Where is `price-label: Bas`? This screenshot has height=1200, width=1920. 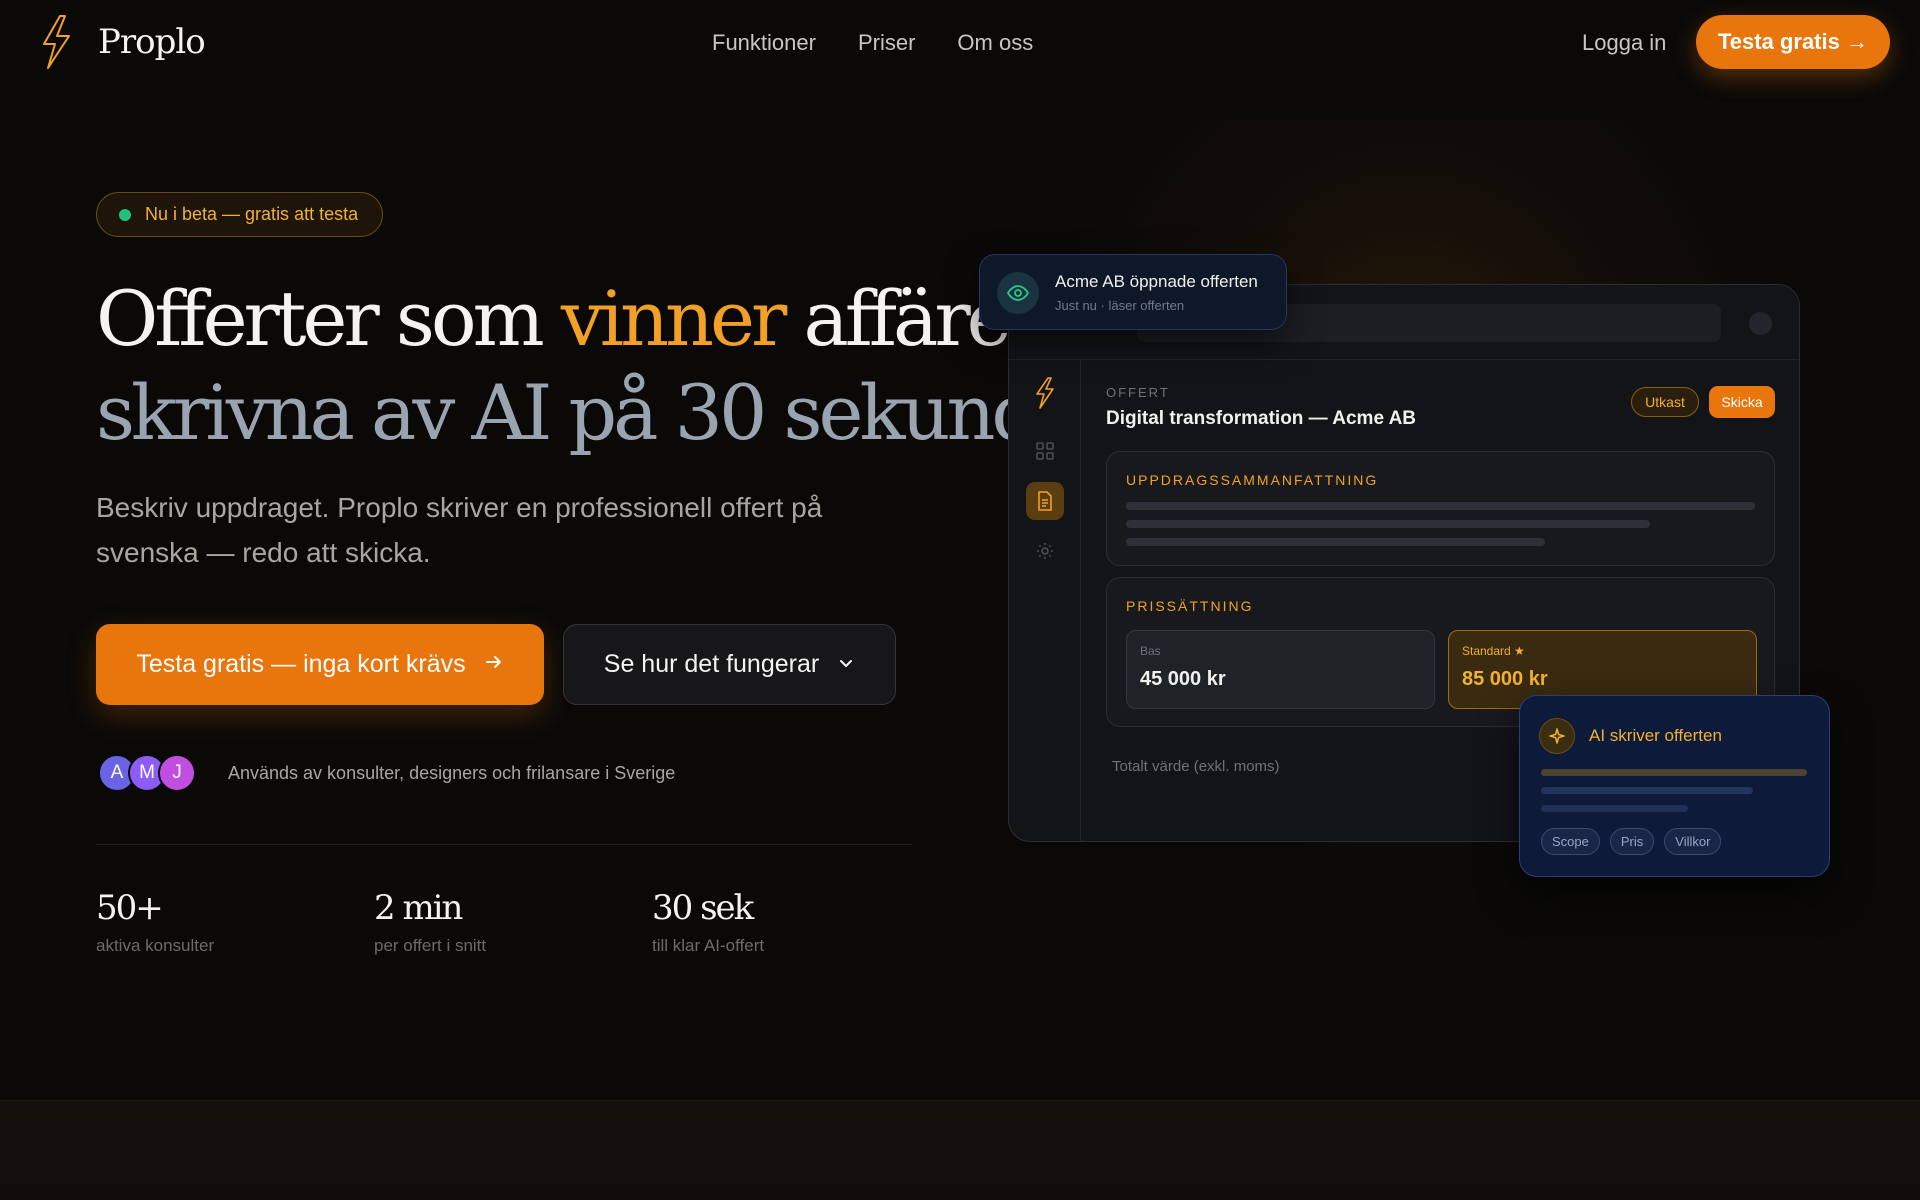 price-label: Bas is located at coordinates (1150, 651).